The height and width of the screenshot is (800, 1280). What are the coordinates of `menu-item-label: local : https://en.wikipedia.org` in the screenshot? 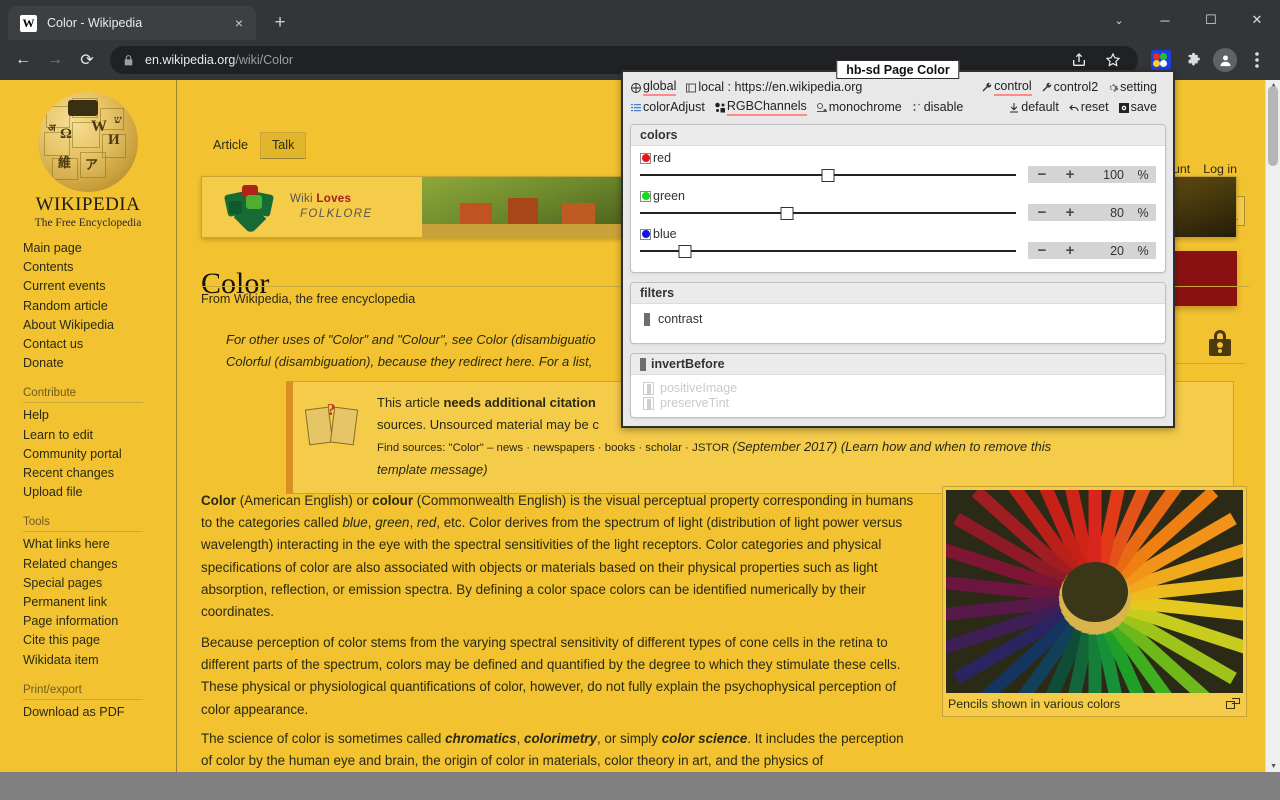 It's located at (780, 87).